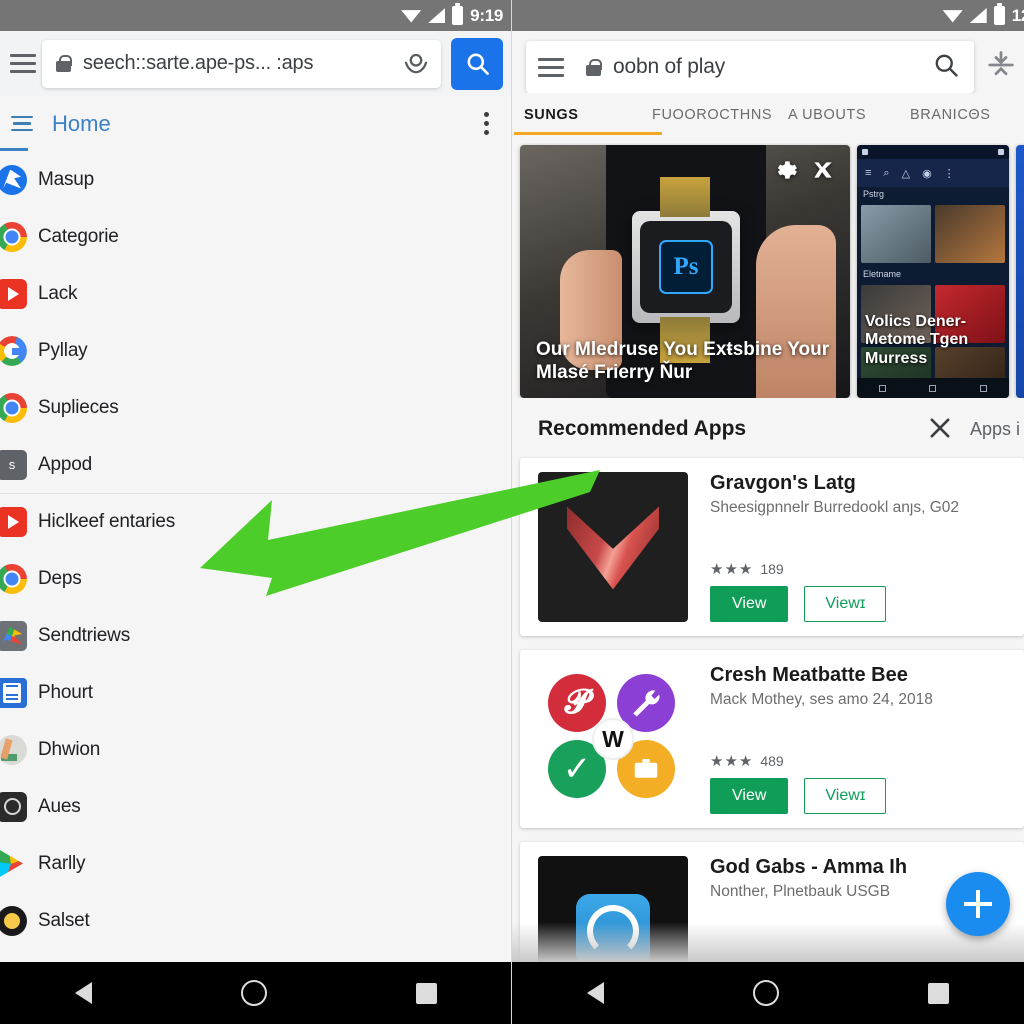 The height and width of the screenshot is (1024, 1024). Describe the element at coordinates (978, 904) in the screenshot. I see `add-icon` at that location.